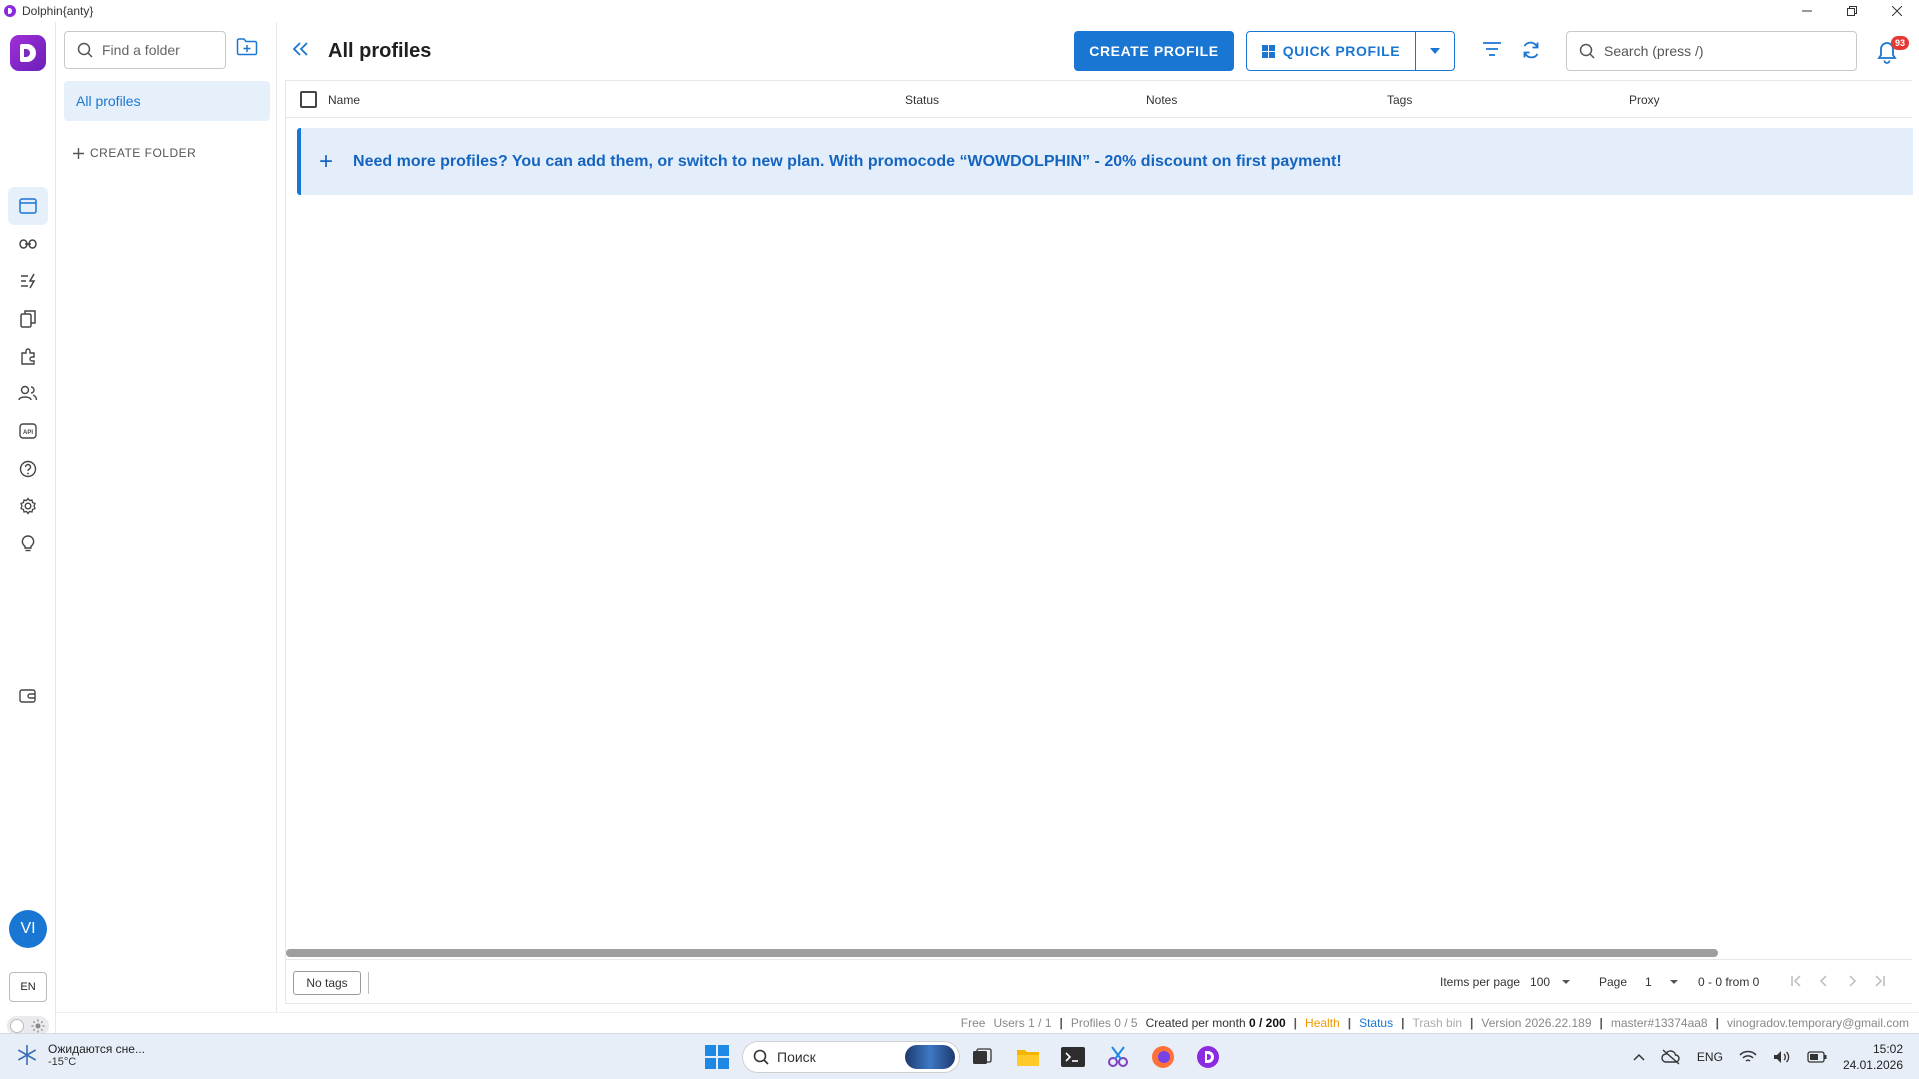 The height and width of the screenshot is (1079, 1919). Describe the element at coordinates (28, 319) in the screenshot. I see `copy-icon` at that location.